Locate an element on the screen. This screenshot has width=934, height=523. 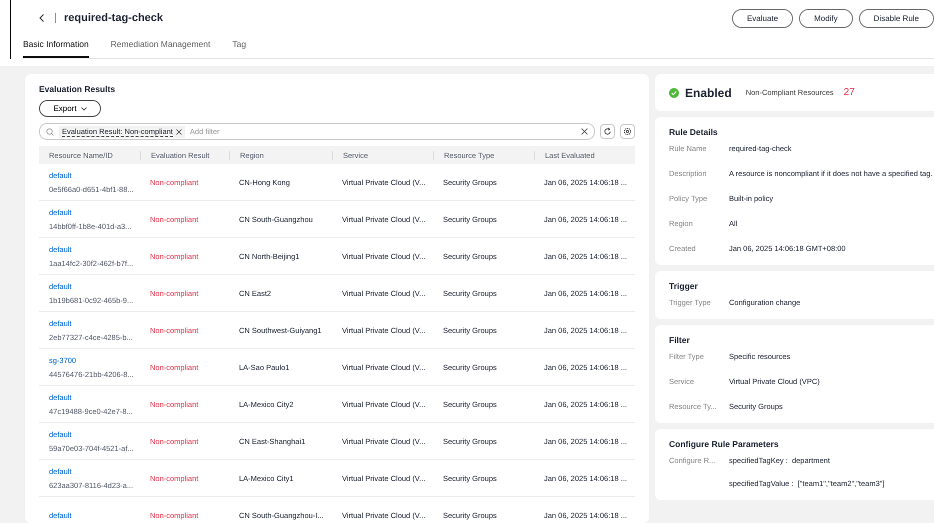
settings-icon is located at coordinates (627, 131).